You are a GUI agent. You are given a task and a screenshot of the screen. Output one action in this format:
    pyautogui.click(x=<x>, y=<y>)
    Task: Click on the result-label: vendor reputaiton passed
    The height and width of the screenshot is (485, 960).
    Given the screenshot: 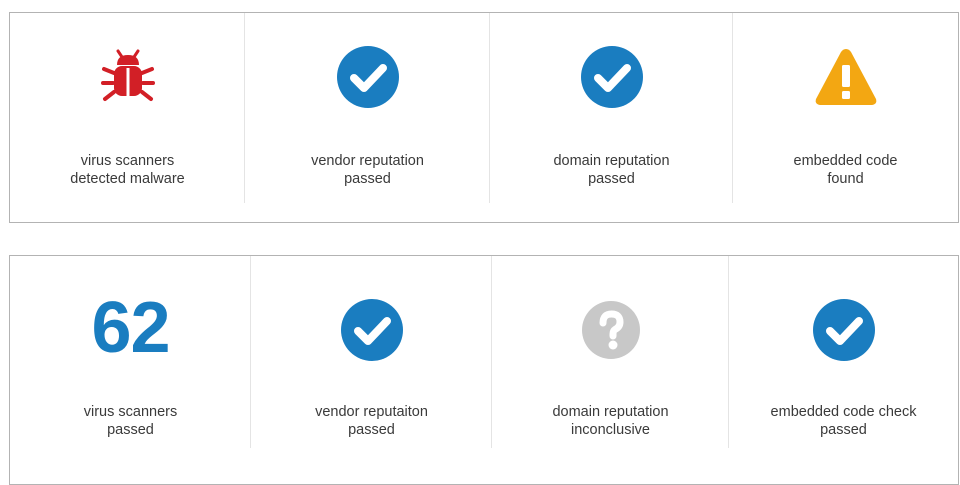 What is the action you would take?
    pyautogui.click(x=371, y=421)
    